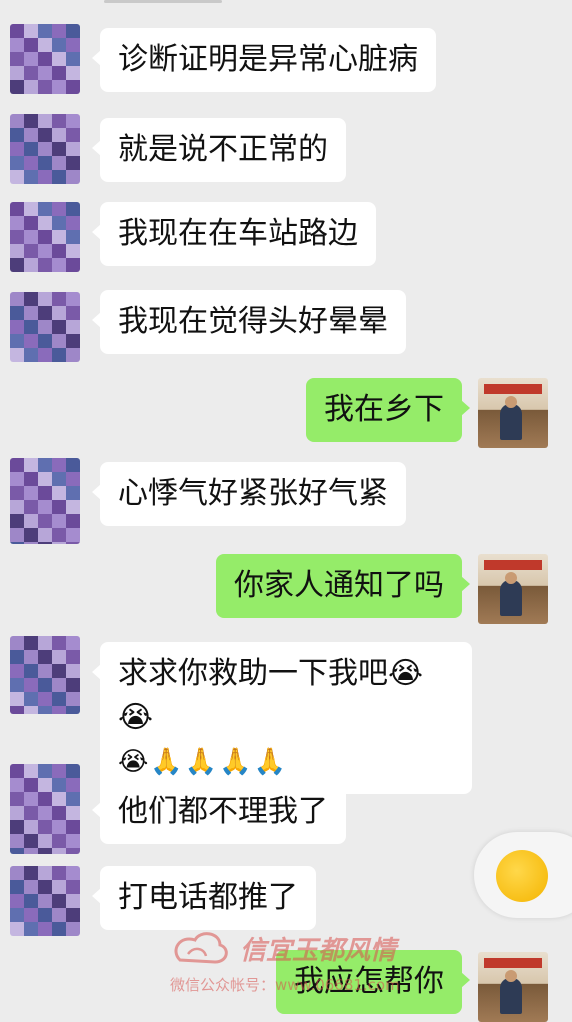 The height and width of the screenshot is (1022, 572). I want to click on message-bubble-incoming: 心悸气好紧张好气紧, so click(249, 494).